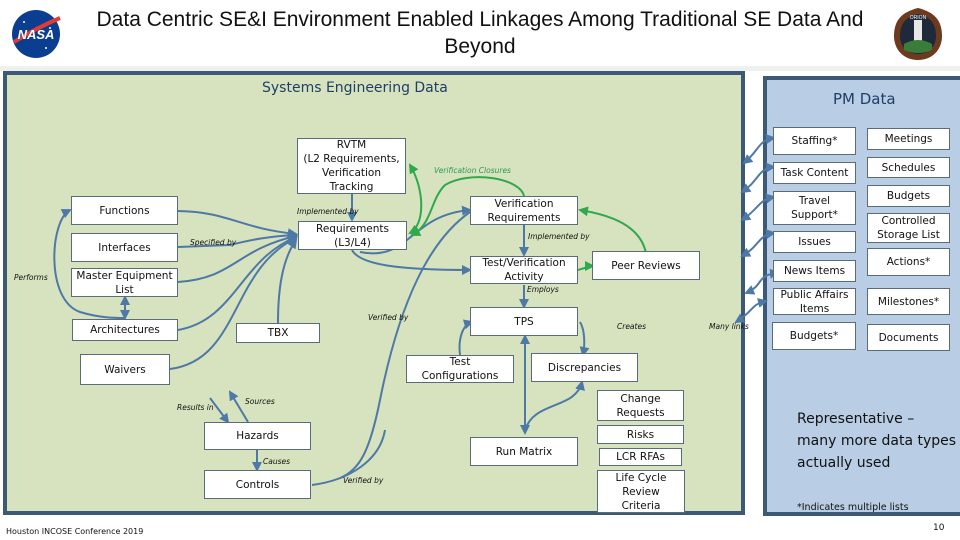  I want to click on label-causes: Causes, so click(277, 461).